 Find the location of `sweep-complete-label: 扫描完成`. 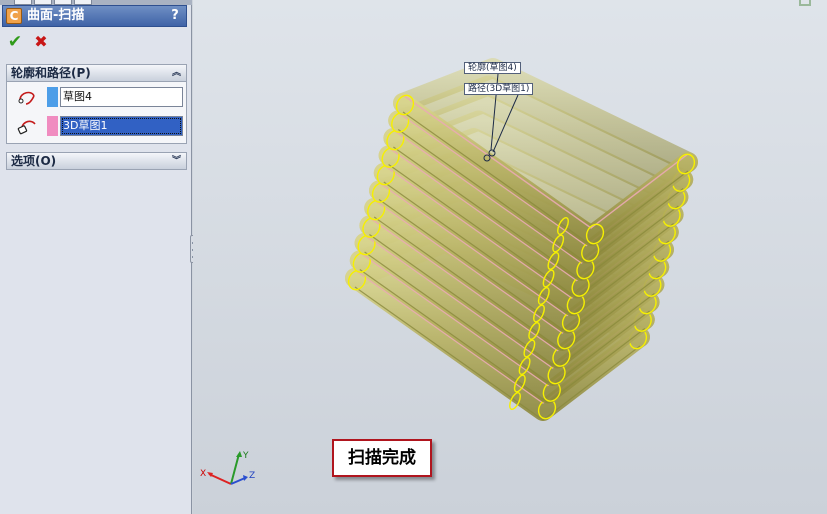

sweep-complete-label: 扫描完成 is located at coordinates (382, 458).